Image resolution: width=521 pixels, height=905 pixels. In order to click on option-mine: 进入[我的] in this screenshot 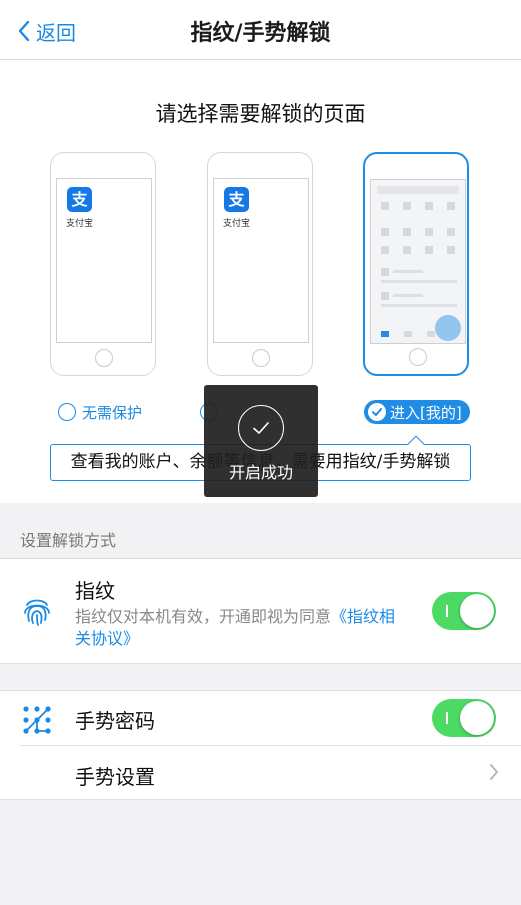, I will do `click(417, 412)`.